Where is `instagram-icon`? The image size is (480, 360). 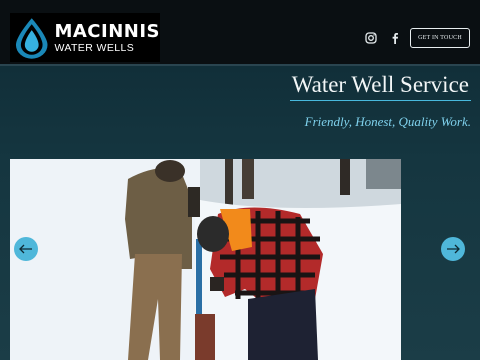
instagram-icon is located at coordinates (371, 38).